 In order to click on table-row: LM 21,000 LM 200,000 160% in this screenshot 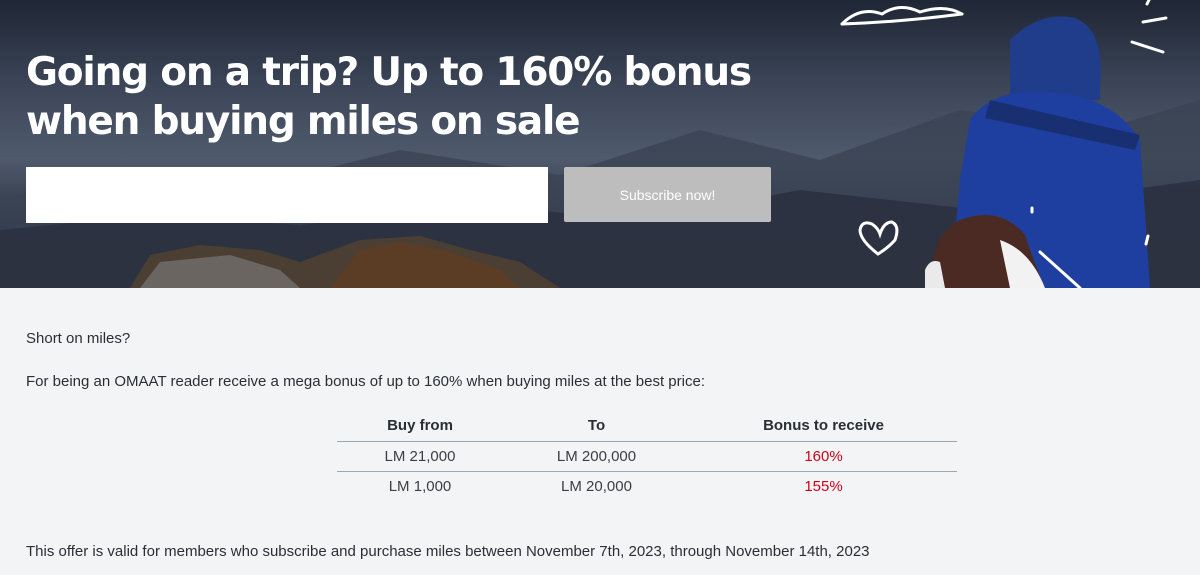, I will do `click(647, 456)`.